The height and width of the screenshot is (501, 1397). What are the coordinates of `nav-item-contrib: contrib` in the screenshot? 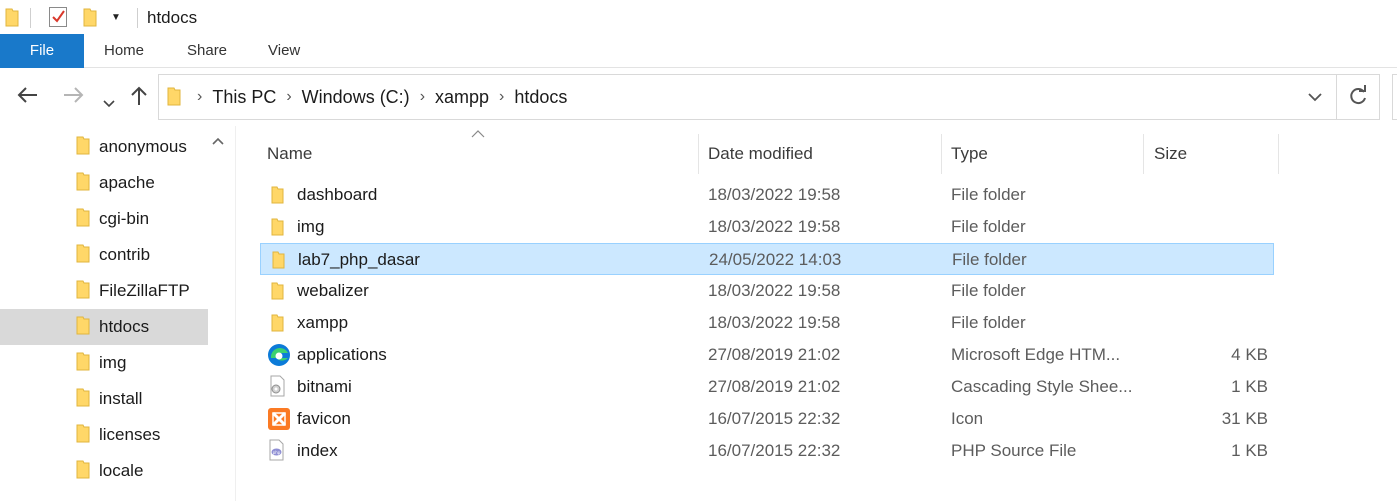 It's located at (104, 255).